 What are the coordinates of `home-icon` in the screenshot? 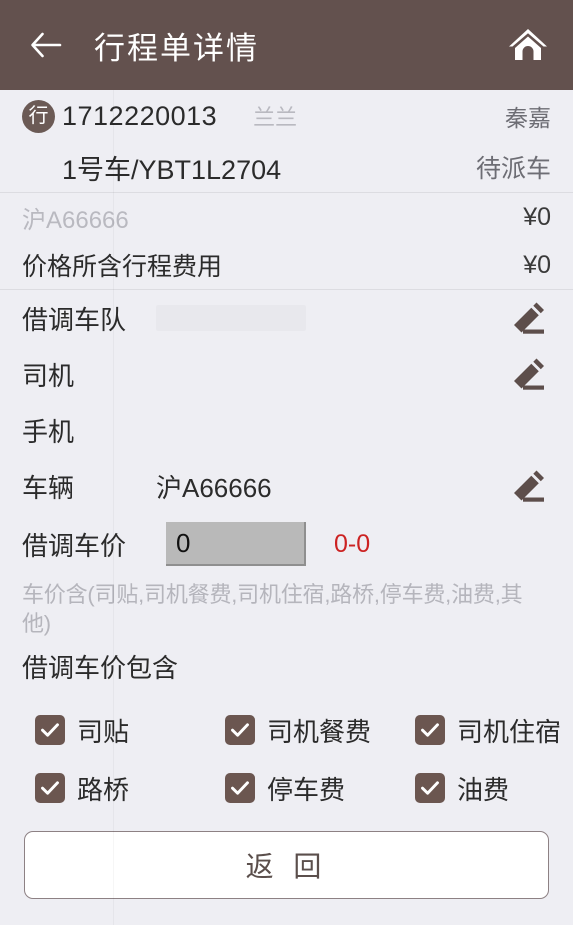 It's located at (528, 45).